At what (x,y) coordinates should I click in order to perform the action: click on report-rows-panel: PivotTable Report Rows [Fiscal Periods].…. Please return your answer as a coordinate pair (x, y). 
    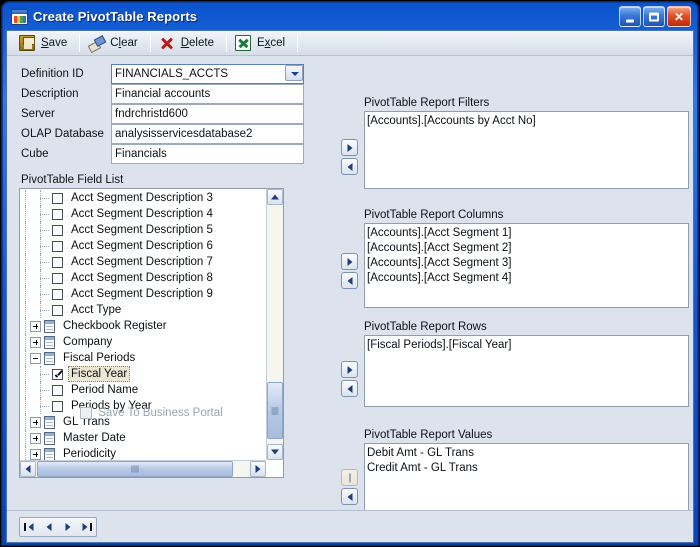
    Looking at the image, I should click on (515, 364).